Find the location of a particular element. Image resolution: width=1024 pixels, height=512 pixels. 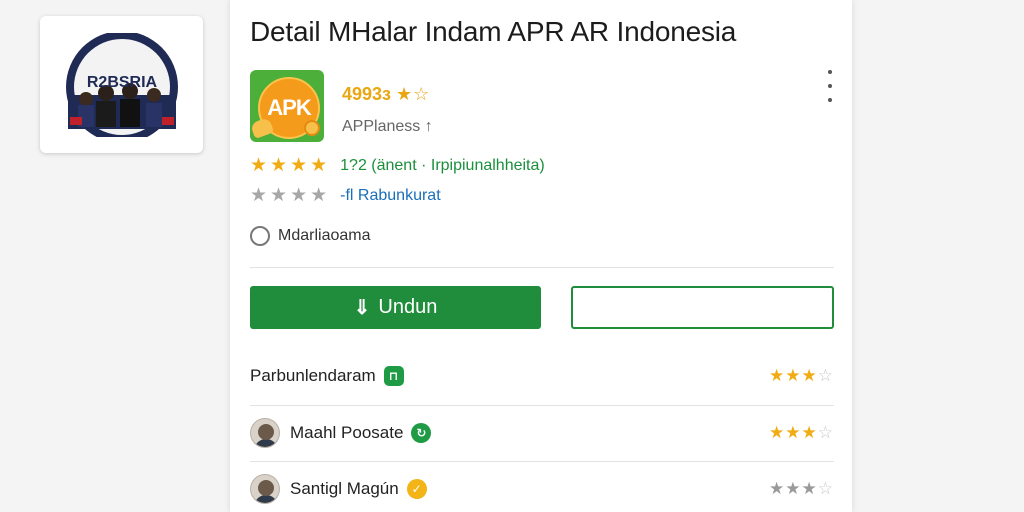

brand-logo-card: R2BSRIA is located at coordinates (121, 84).